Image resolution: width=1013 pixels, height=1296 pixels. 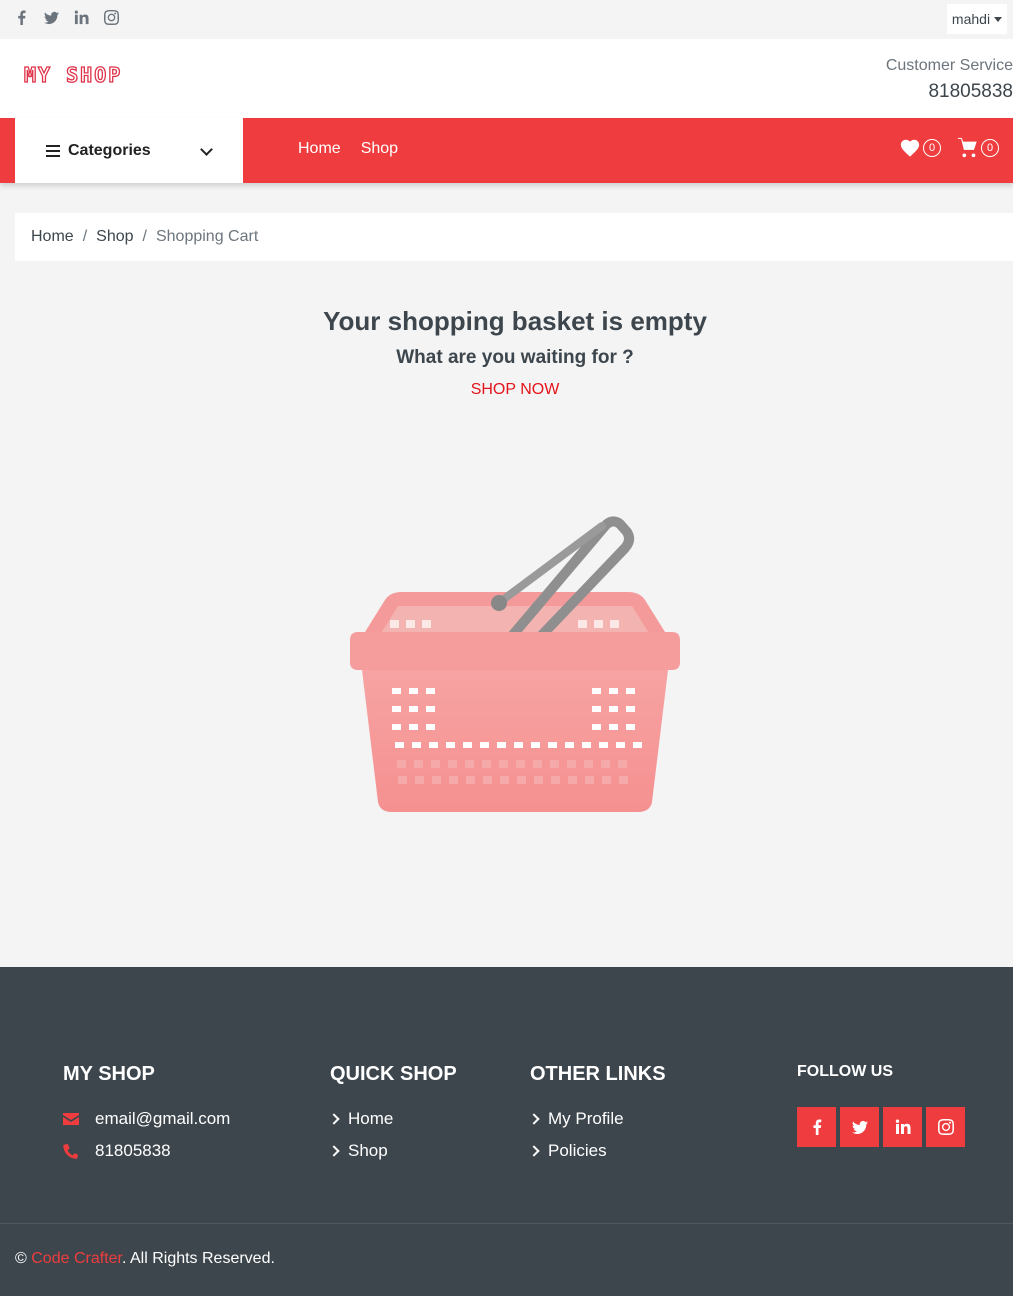 What do you see at coordinates (514, 237) in the screenshot?
I see `breadcrumb: Home / Shop / Shopping Cart` at bounding box center [514, 237].